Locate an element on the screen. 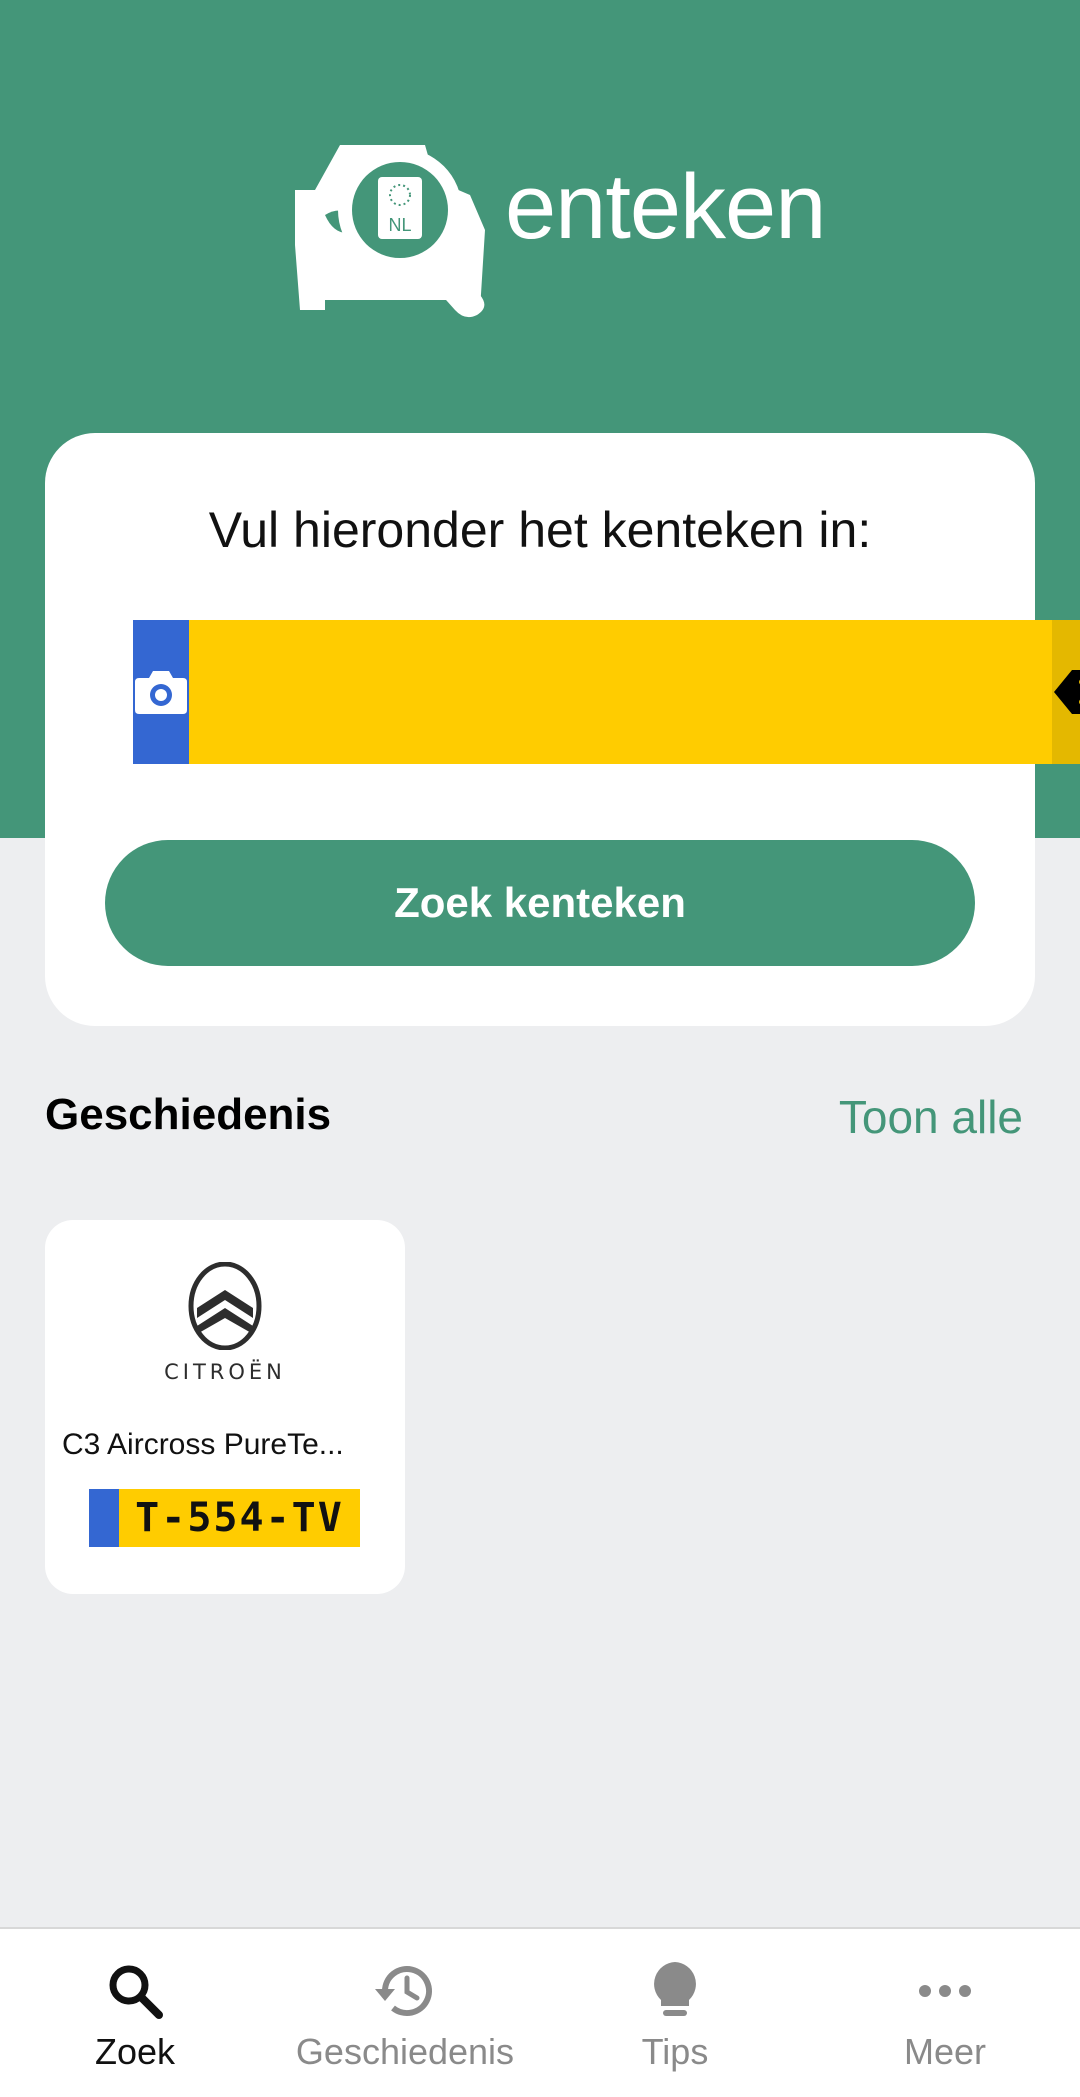 The height and width of the screenshot is (2097, 1080). nav-label-search: Zoek is located at coordinates (135, 2051).